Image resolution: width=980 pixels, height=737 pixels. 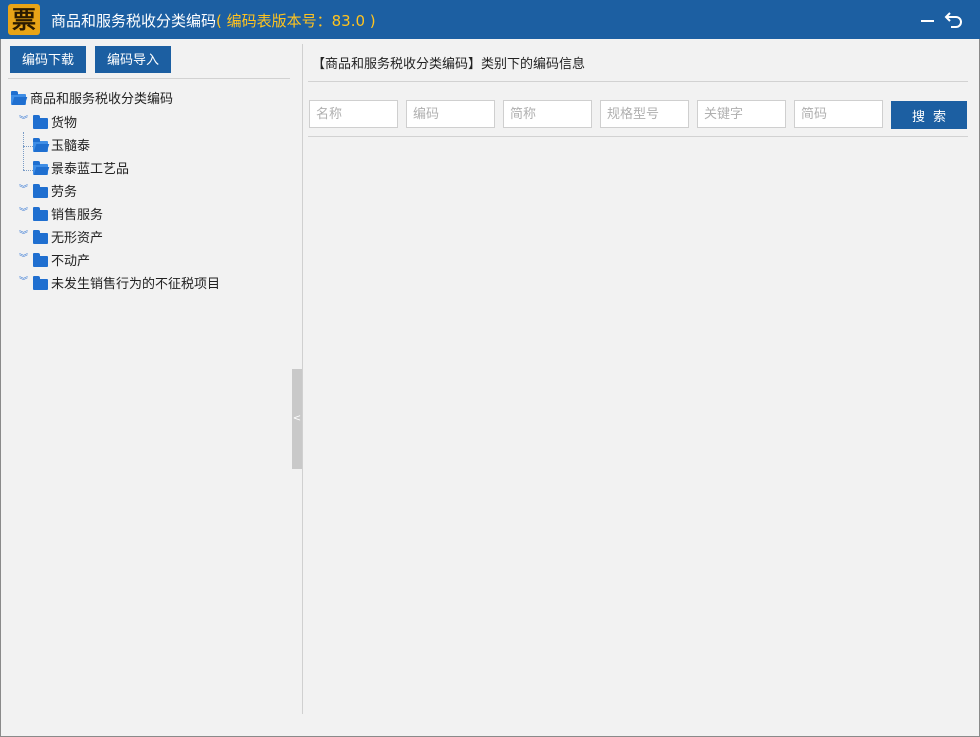 What do you see at coordinates (77, 238) in the screenshot?
I see `tree-item-label: 无形资产` at bounding box center [77, 238].